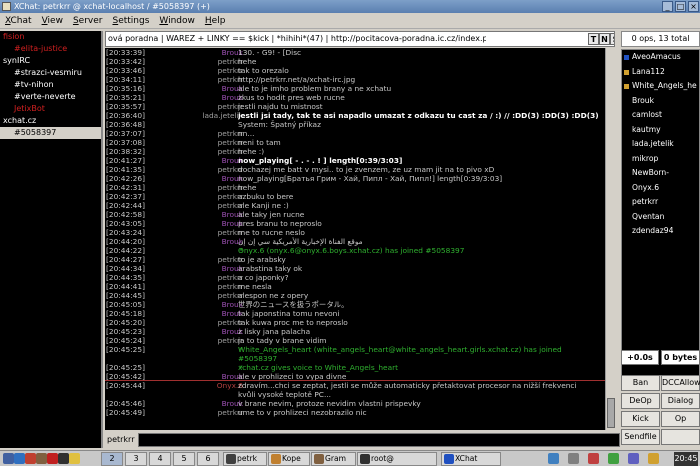 The height and width of the screenshot is (466, 700). What do you see at coordinates (6, 6) in the screenshot?
I see `xchat-app-icon` at bounding box center [6, 6].